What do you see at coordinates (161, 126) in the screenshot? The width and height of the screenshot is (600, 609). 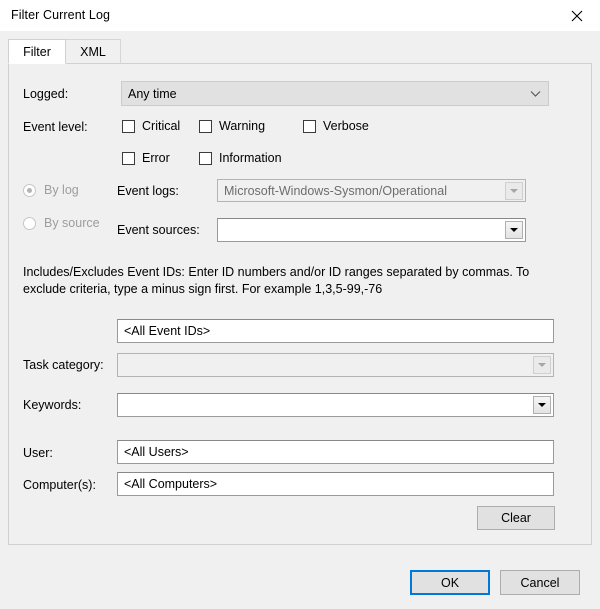 I see `checkbox-critical-label: Critical` at bounding box center [161, 126].